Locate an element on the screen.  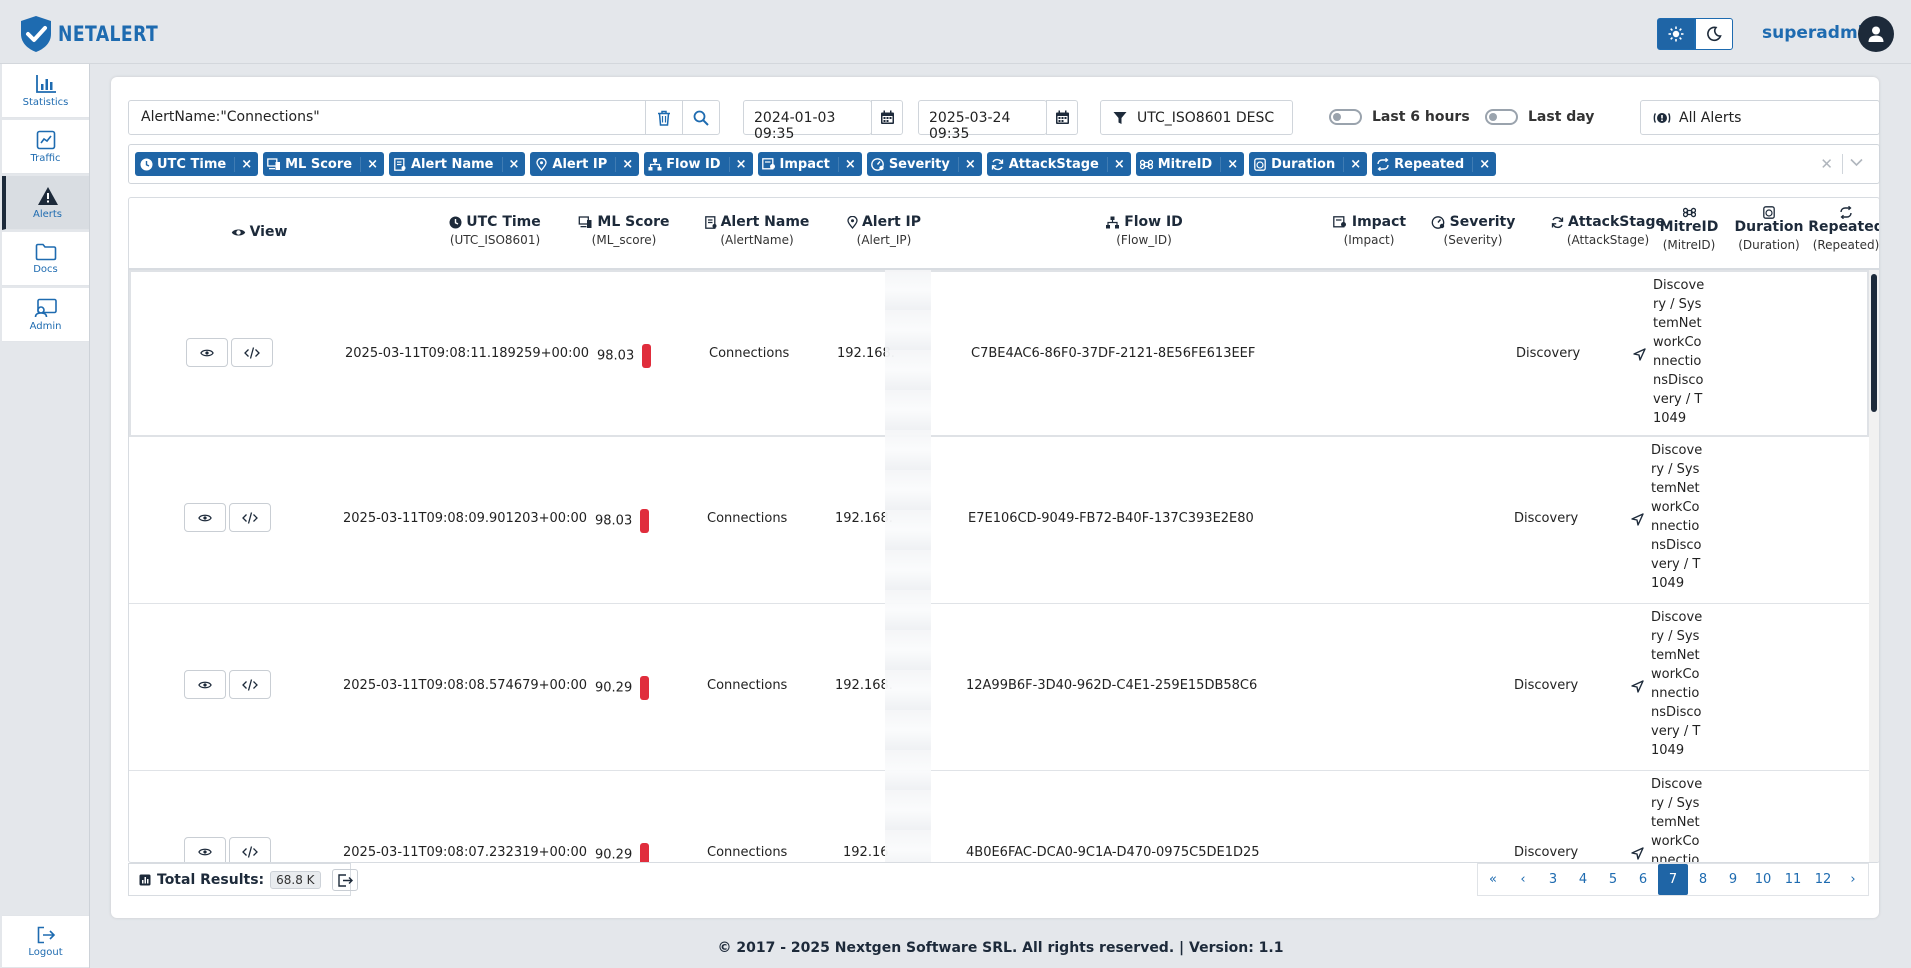
chip-impact: Impact × is located at coordinates (809, 164).